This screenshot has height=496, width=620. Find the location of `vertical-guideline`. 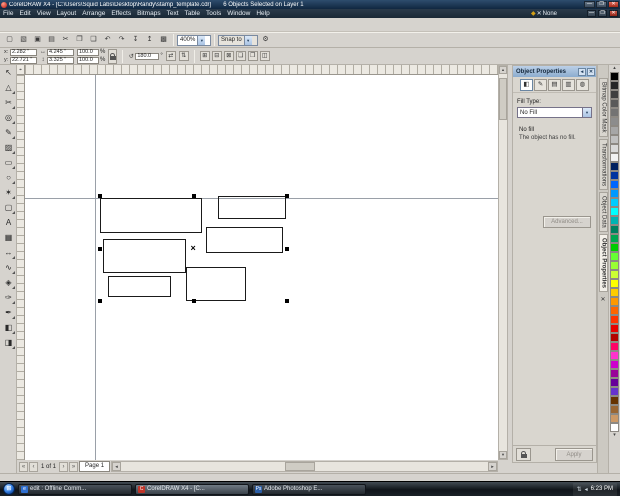

vertical-guideline is located at coordinates (95, 267).